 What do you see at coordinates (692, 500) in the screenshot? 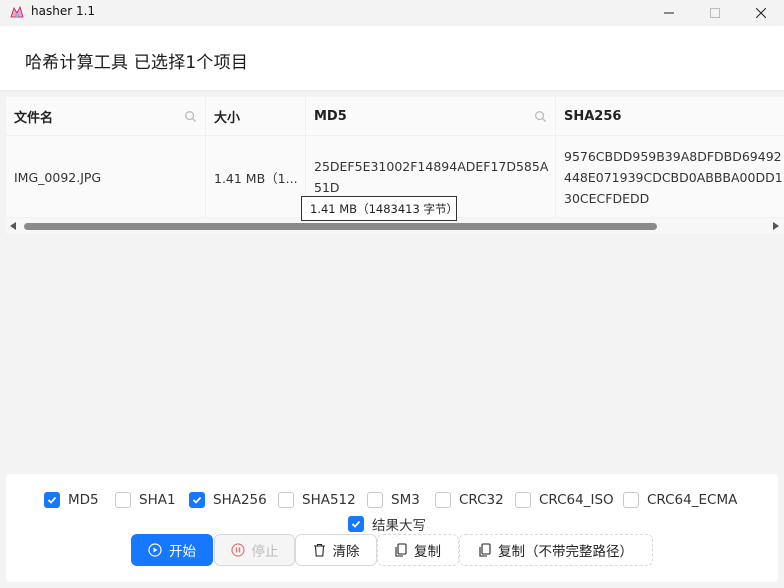
I see `algo-label: CRC64_ECMA` at bounding box center [692, 500].